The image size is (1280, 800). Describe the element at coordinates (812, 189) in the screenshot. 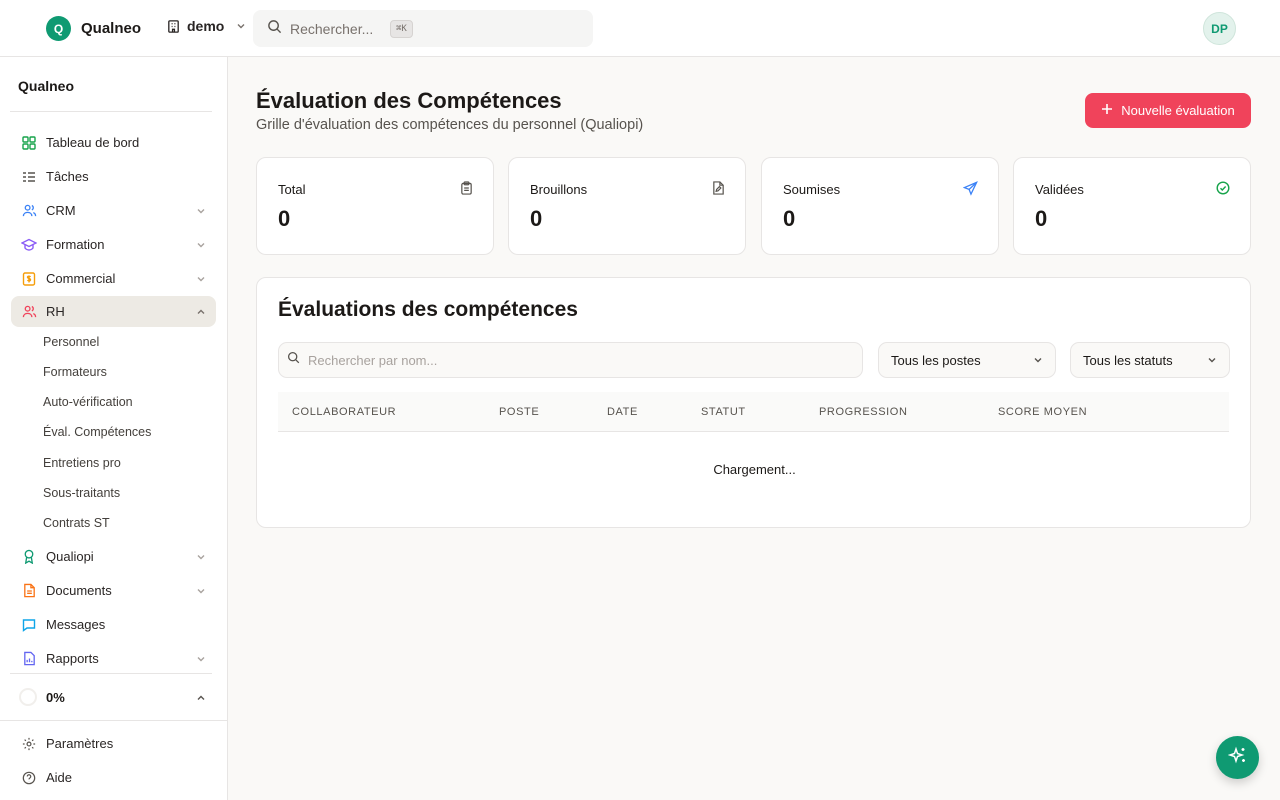

I see `stat-label: Soumises` at that location.